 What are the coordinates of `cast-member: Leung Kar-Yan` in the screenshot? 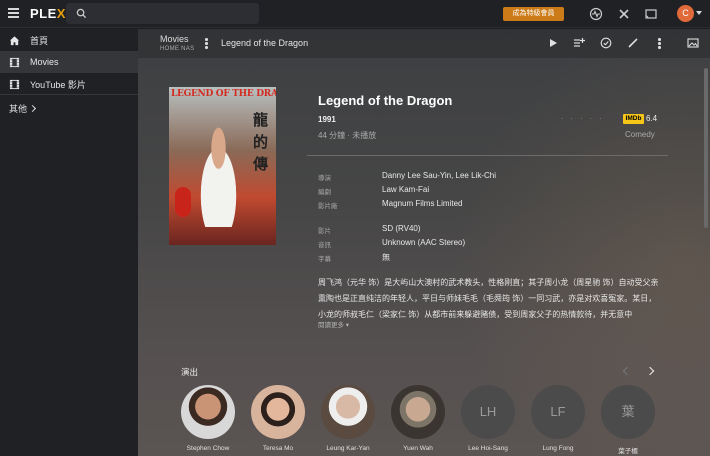 It's located at (348, 418).